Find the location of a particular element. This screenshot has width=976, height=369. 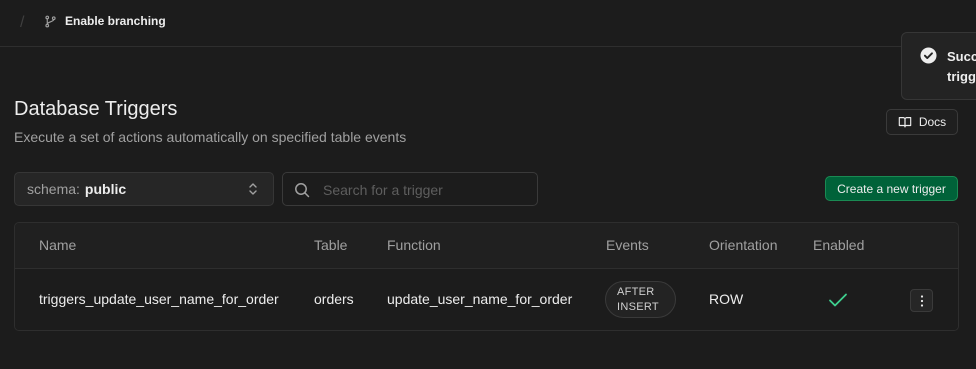

page-title: Database Triggers is located at coordinates (96, 109).